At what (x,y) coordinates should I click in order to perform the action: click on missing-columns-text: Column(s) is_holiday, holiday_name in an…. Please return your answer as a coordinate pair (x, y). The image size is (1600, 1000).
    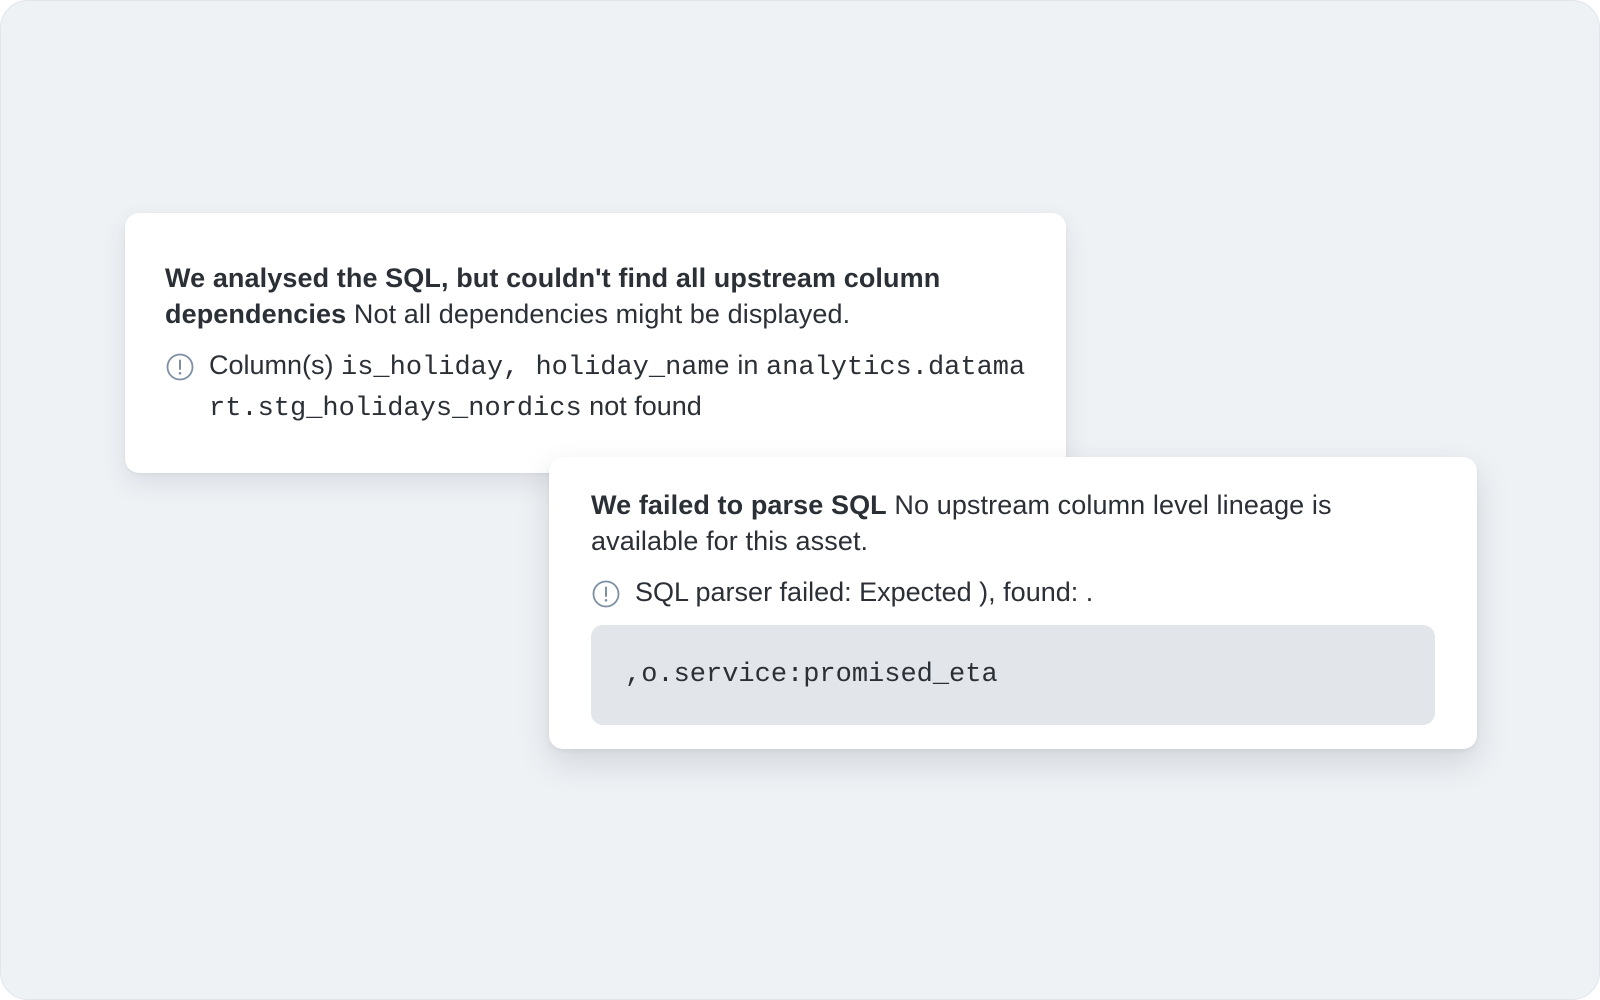
    Looking at the image, I should click on (617, 387).